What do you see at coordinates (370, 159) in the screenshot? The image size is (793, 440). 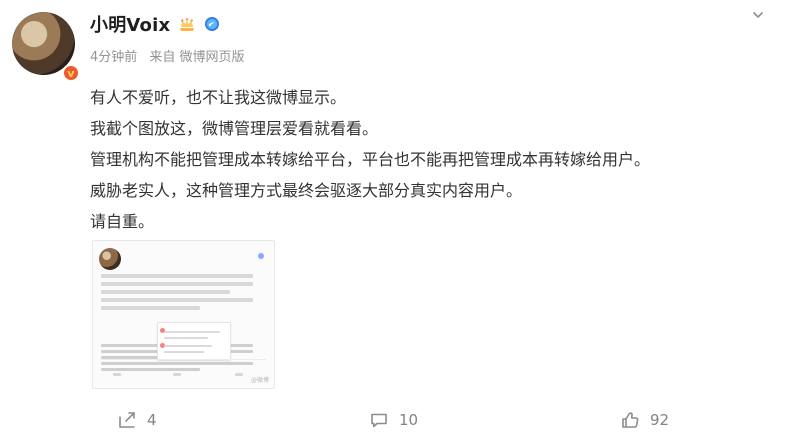 I see `post-line-3: 管理机构不能把管理成本转嫁给平台，平台也不能再把管理成本再转嫁给用户。` at bounding box center [370, 159].